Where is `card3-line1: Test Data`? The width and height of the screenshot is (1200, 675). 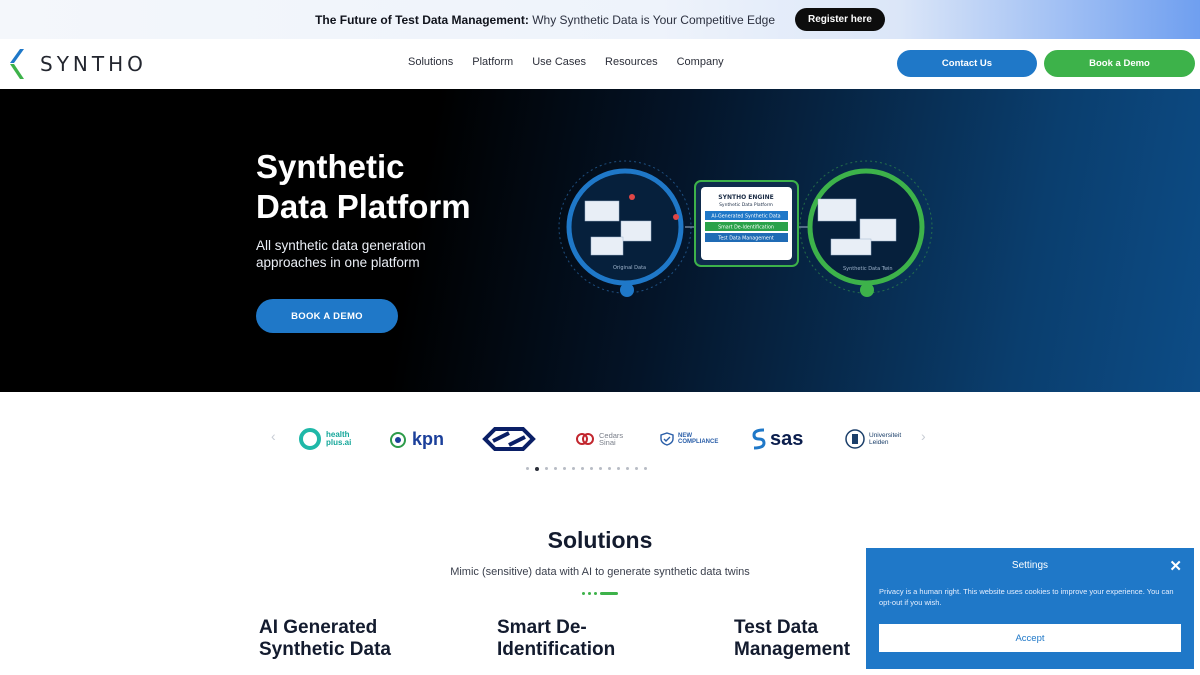 card3-line1: Test Data is located at coordinates (776, 627).